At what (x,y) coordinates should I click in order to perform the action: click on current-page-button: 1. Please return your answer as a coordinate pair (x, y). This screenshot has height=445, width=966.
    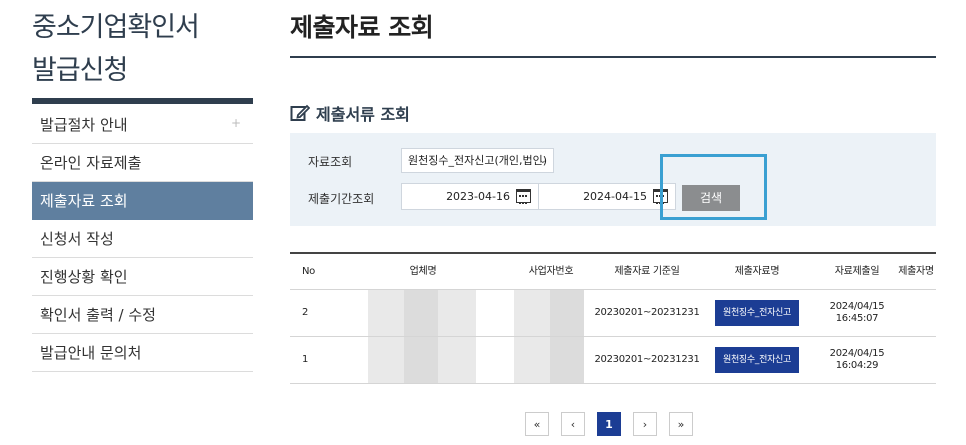
    Looking at the image, I should click on (609, 424).